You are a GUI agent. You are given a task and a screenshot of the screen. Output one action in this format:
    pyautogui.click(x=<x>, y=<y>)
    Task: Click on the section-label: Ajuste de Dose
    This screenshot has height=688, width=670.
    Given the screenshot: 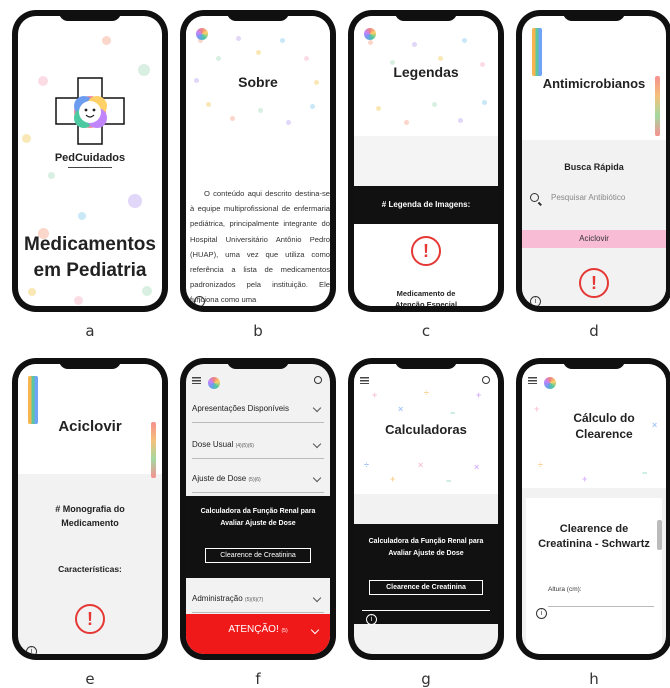 What is the action you would take?
    pyautogui.click(x=219, y=478)
    